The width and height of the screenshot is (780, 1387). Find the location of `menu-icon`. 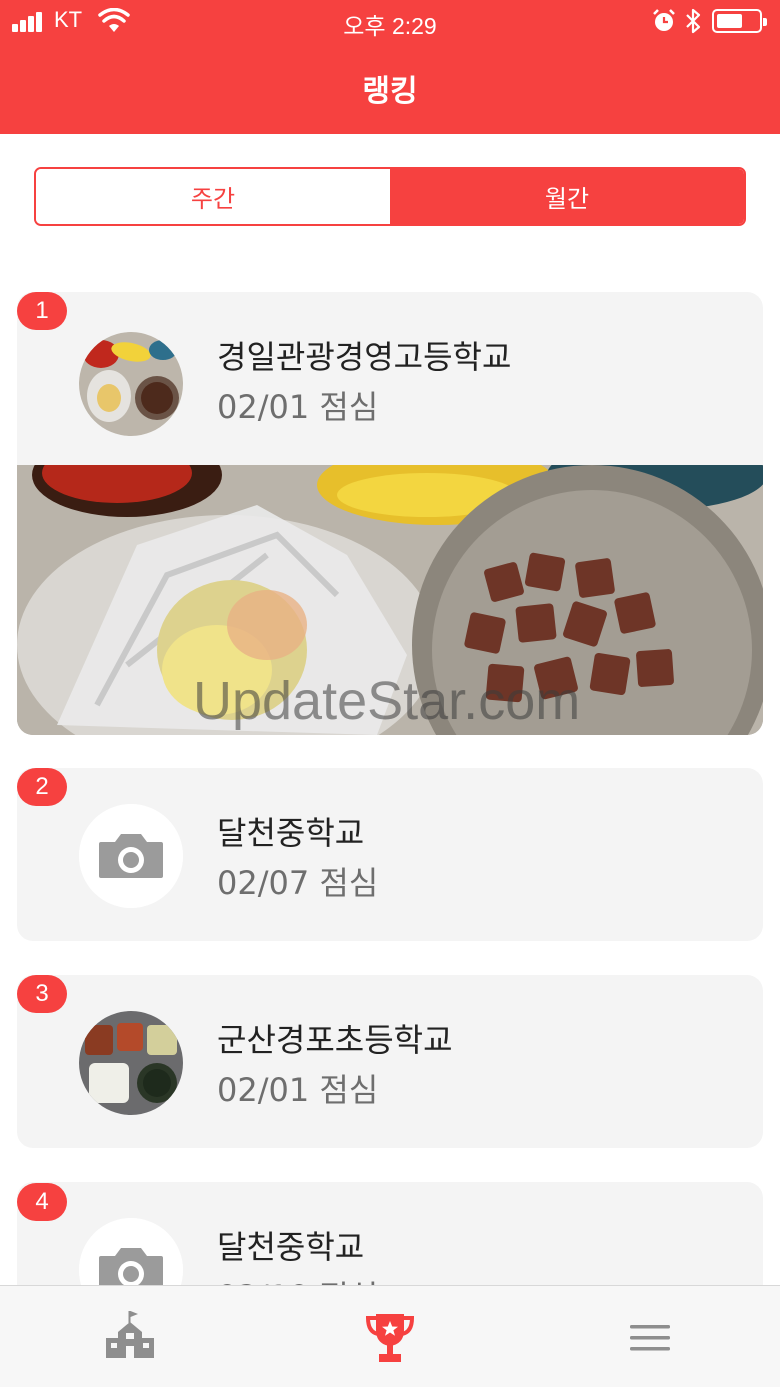

menu-icon is located at coordinates (650, 1338).